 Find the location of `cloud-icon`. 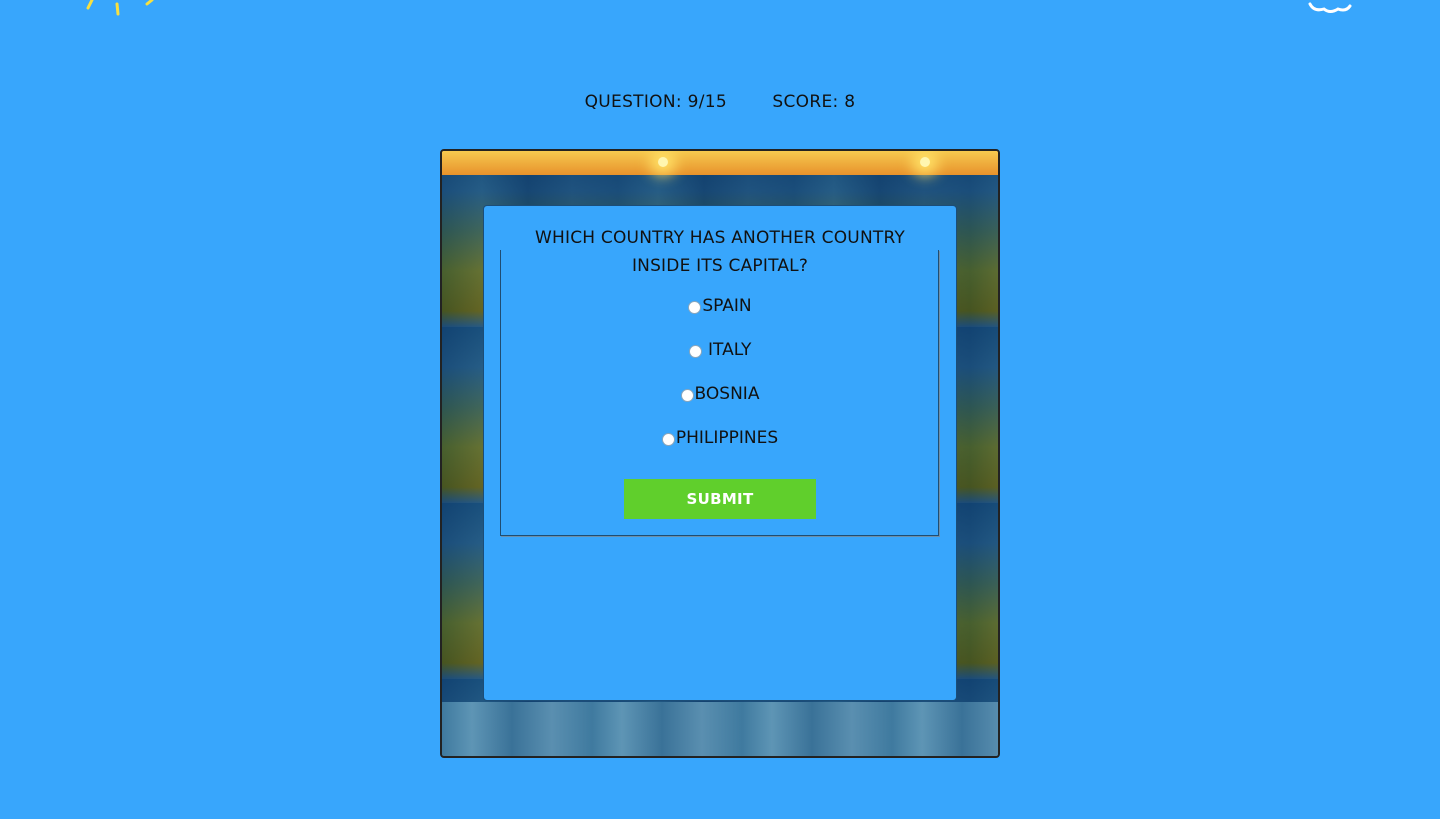

cloud-icon is located at coordinates (1330, 7).